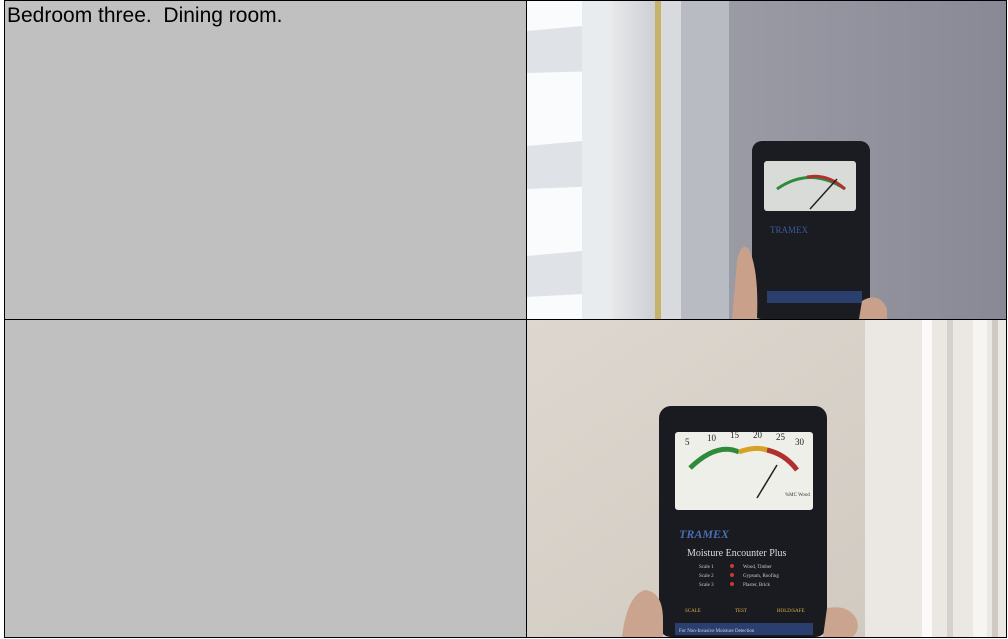 The width and height of the screenshot is (1008, 639). I want to click on setting-label: Scale 2, so click(706, 576).